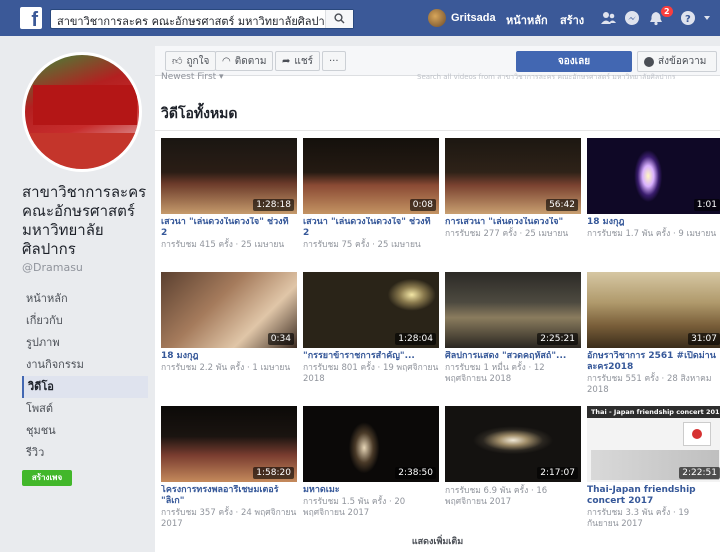 The height and width of the screenshot is (552, 720). Describe the element at coordinates (226, 368) in the screenshot. I see `video-views: การรับชม 2.2 พัน ครั้ง · 1 เมษายน` at that location.